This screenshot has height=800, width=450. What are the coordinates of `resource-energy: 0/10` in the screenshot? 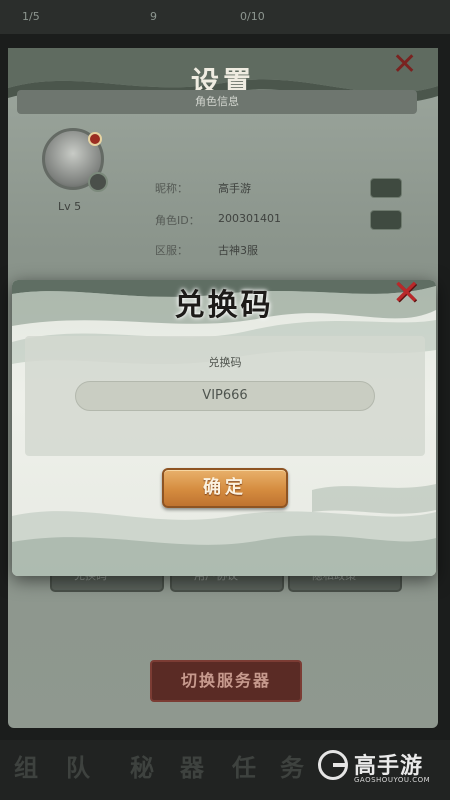 It's located at (252, 16).